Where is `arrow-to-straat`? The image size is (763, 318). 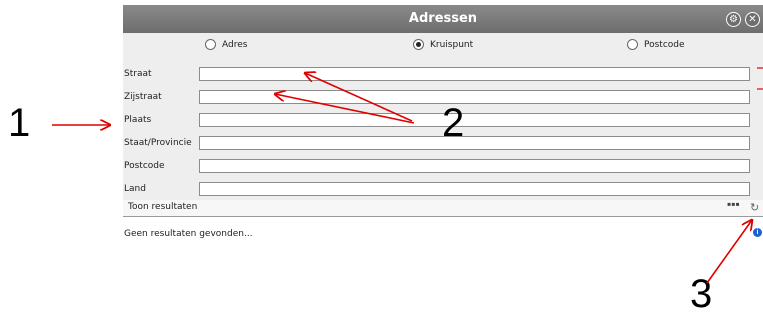 arrow-to-straat is located at coordinates (359, 97).